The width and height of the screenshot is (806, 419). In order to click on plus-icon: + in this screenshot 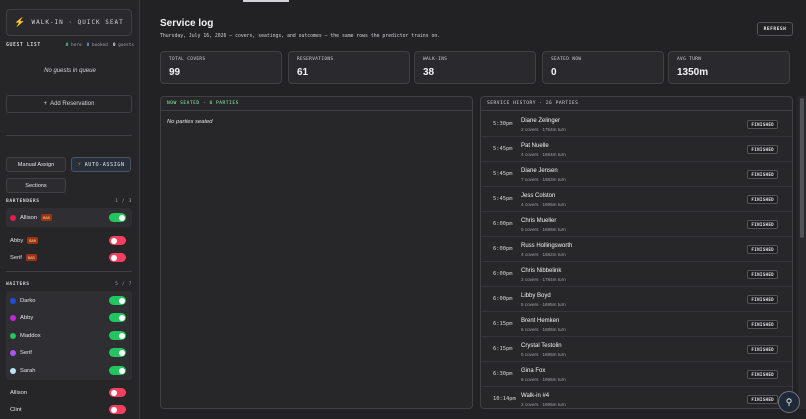, I will do `click(45, 104)`.